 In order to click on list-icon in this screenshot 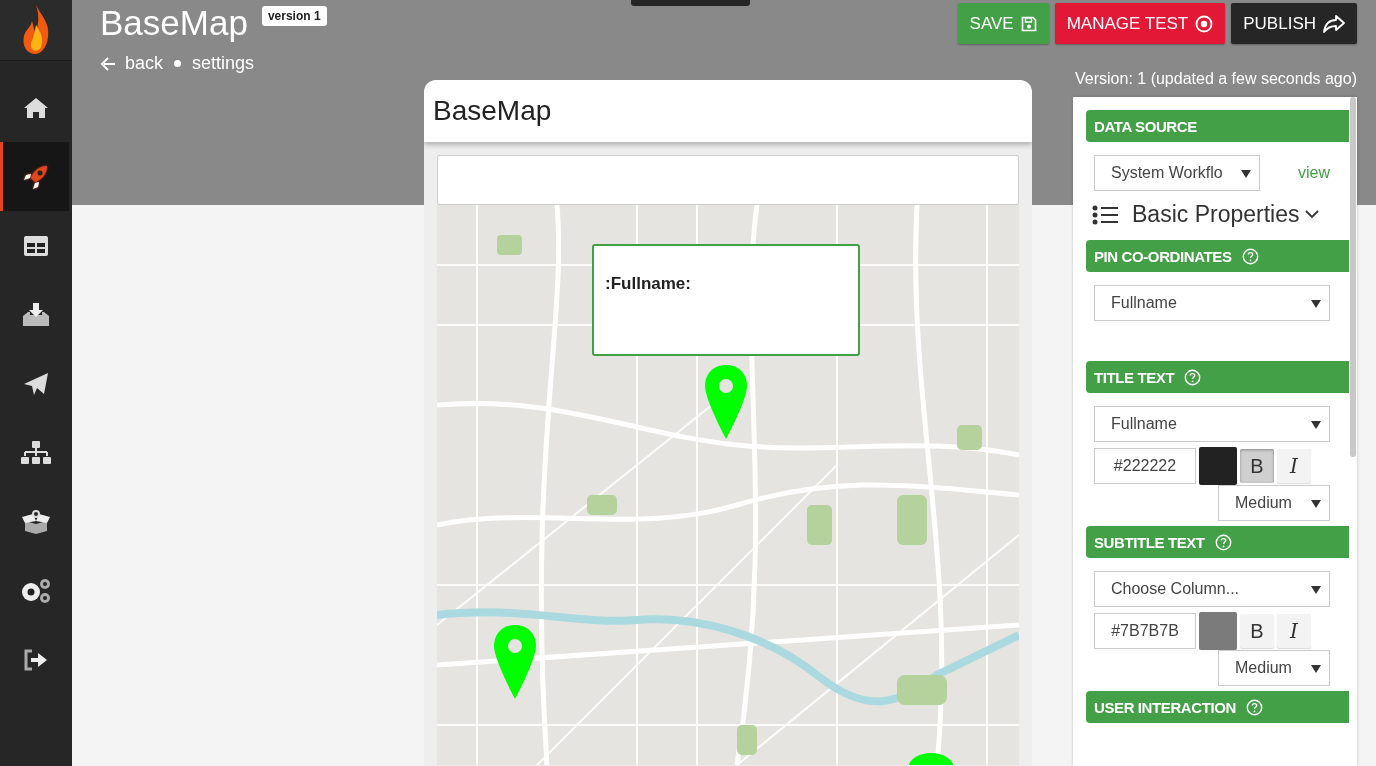, I will do `click(1105, 214)`.